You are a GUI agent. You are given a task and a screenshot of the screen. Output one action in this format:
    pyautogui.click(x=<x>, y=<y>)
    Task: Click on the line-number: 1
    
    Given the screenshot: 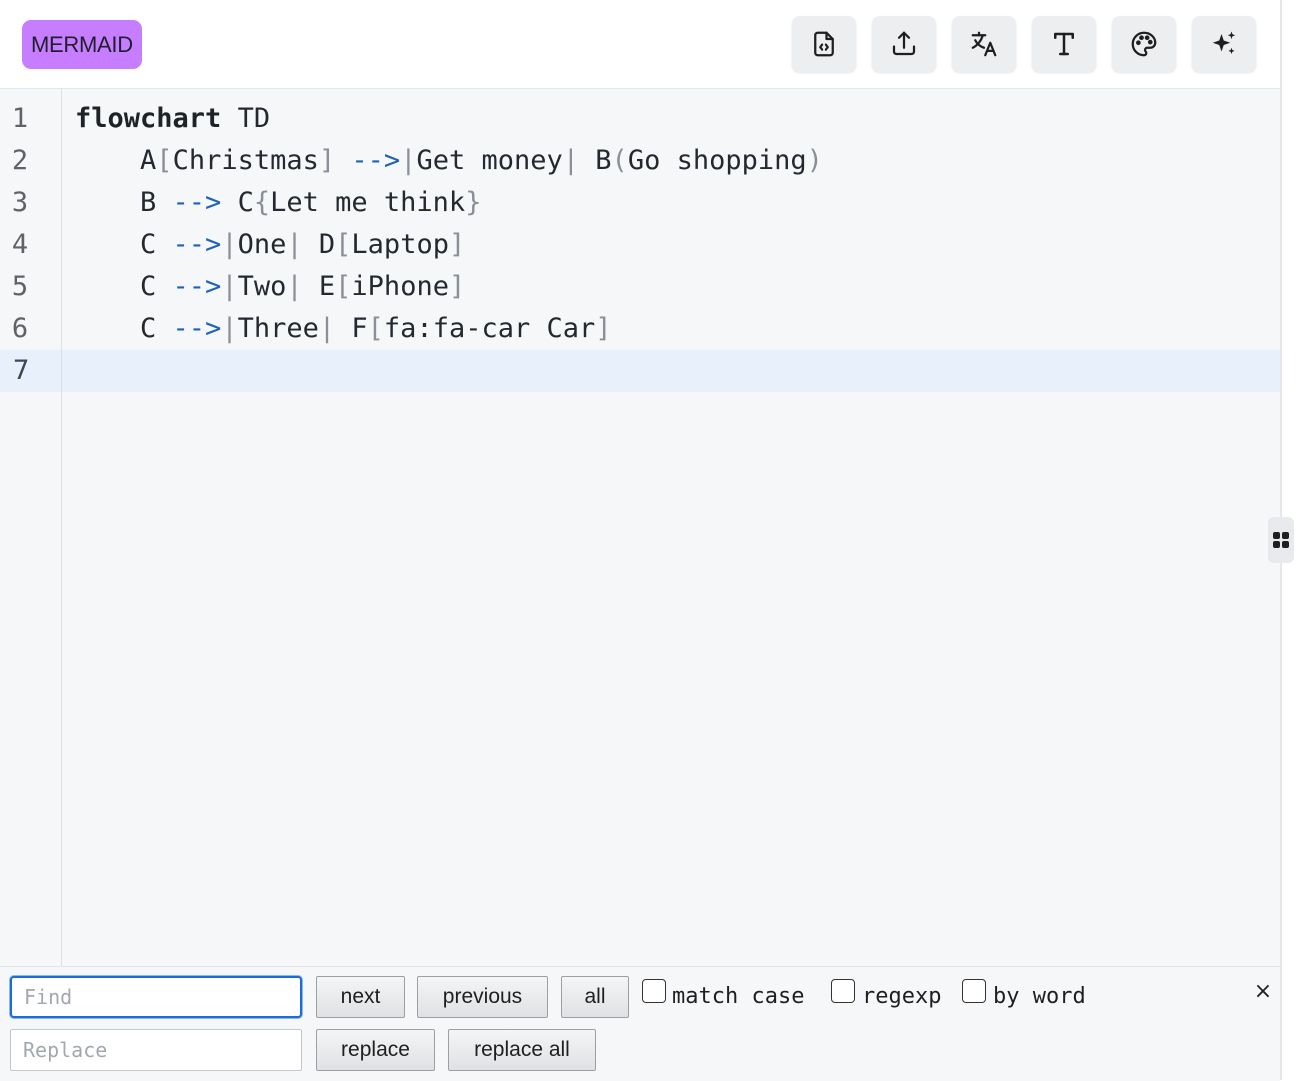 What is the action you would take?
    pyautogui.click(x=20, y=118)
    